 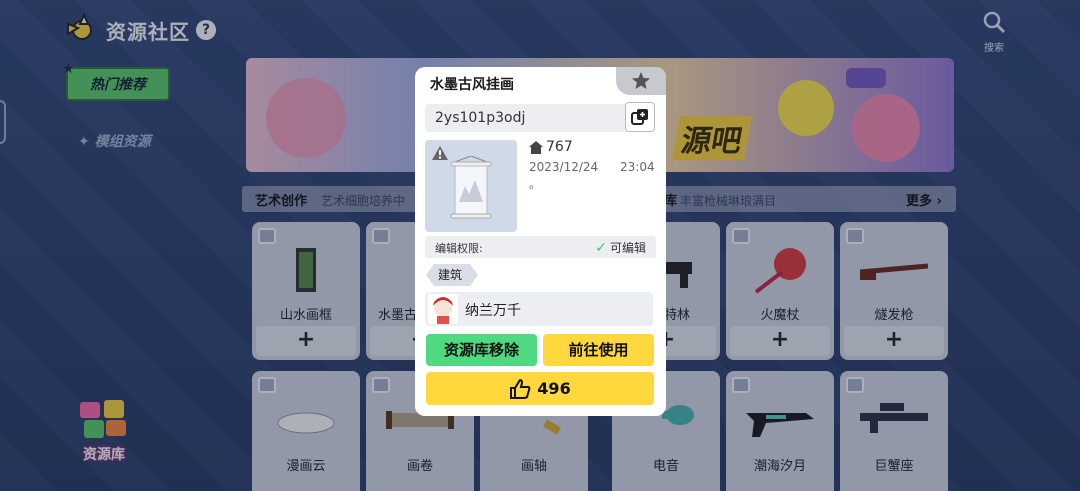 What do you see at coordinates (601, 247) in the screenshot?
I see `check-icon: ✓` at bounding box center [601, 247].